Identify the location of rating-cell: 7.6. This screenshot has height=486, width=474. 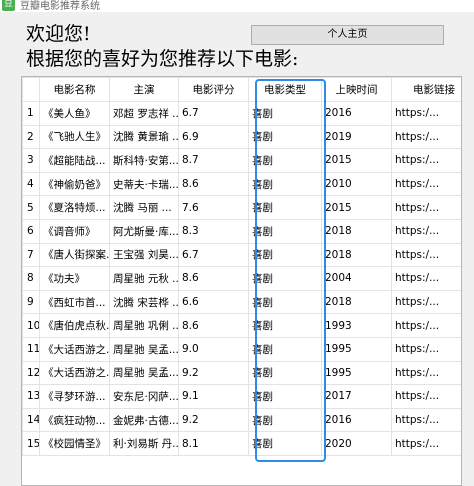
(213, 207).